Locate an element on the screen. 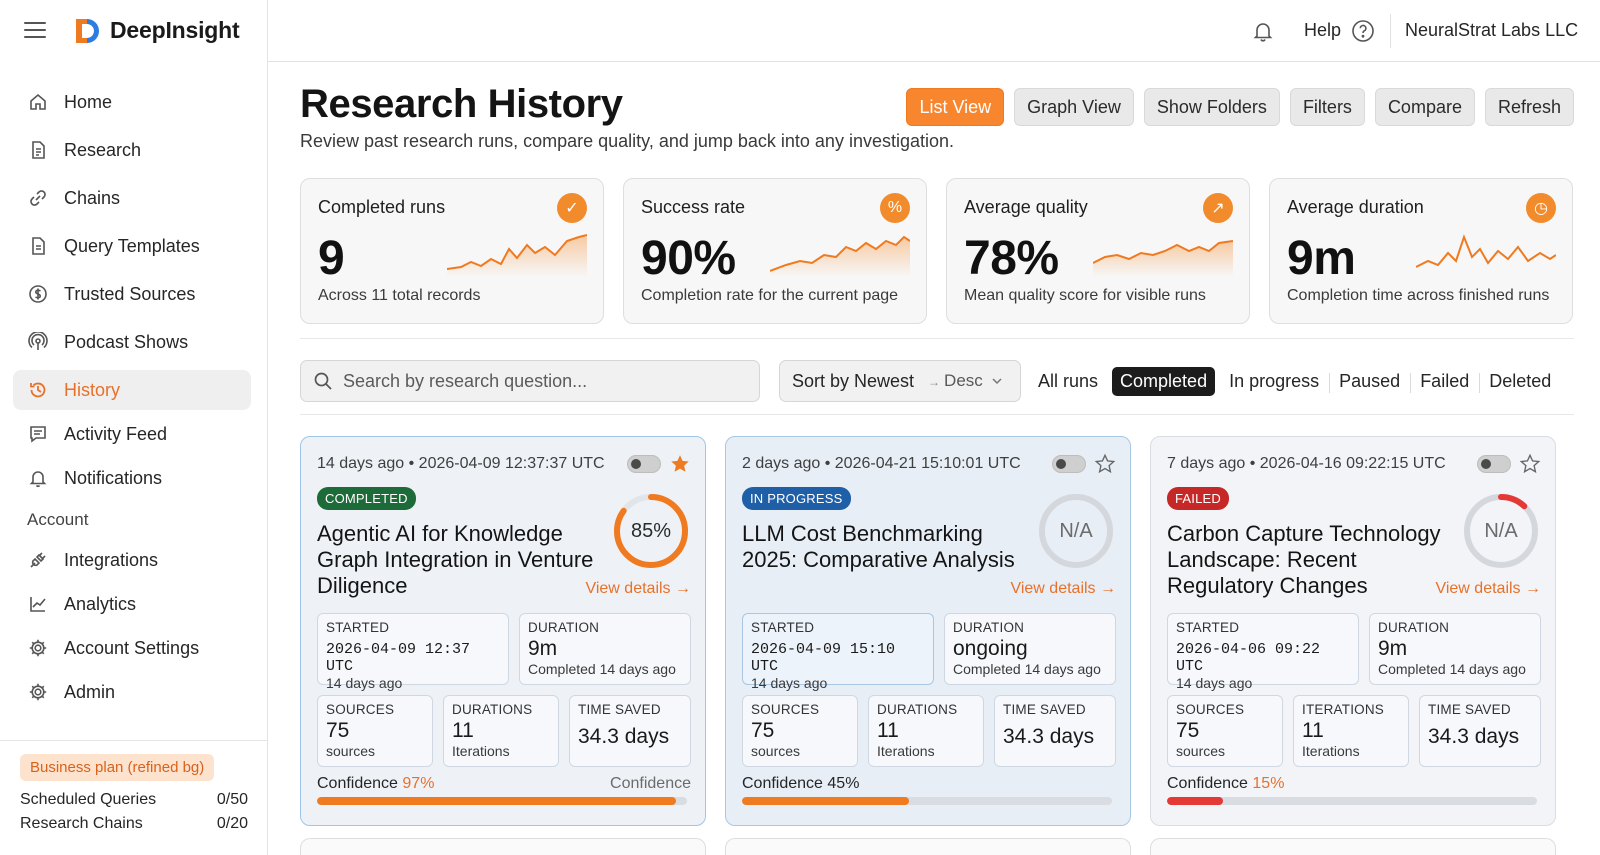 This screenshot has width=1600, height=855. deepinsight-logo-icon is located at coordinates (87, 31).